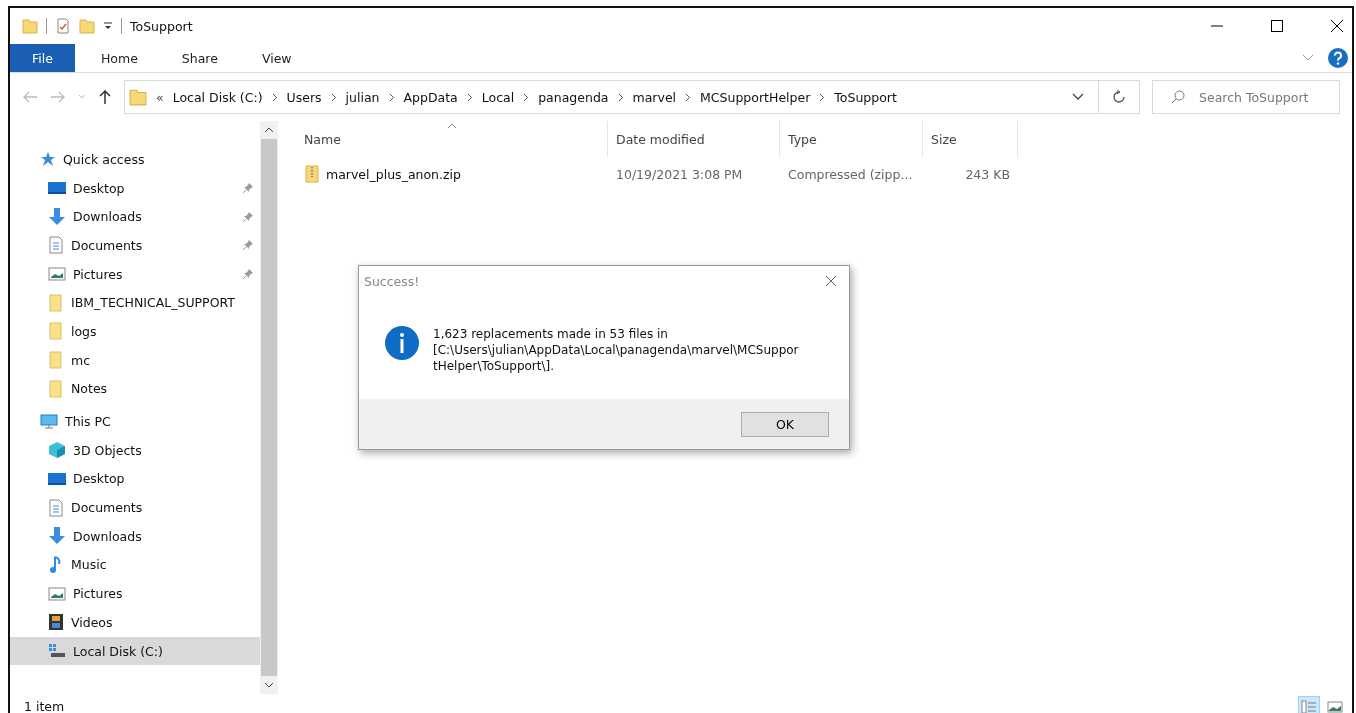 The width and height of the screenshot is (1356, 713). What do you see at coordinates (84, 331) in the screenshot?
I see `sidebar-label: logs` at bounding box center [84, 331].